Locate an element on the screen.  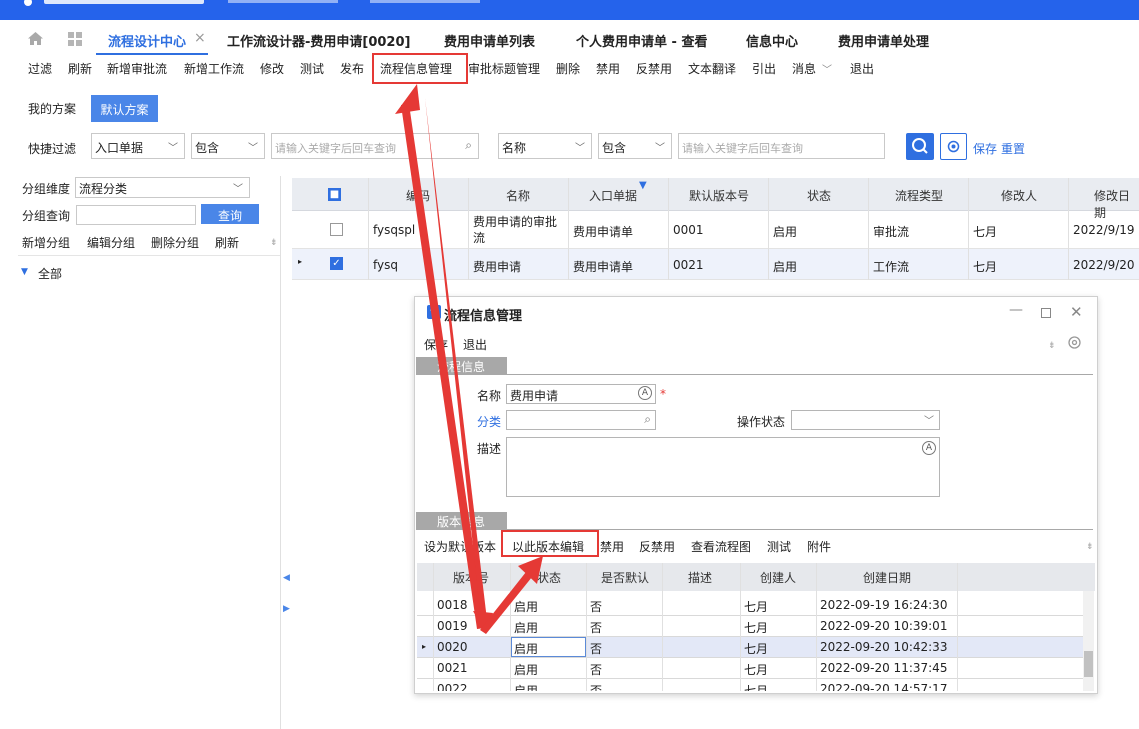
col-is-default: 是否默认 is located at coordinates (625, 577).